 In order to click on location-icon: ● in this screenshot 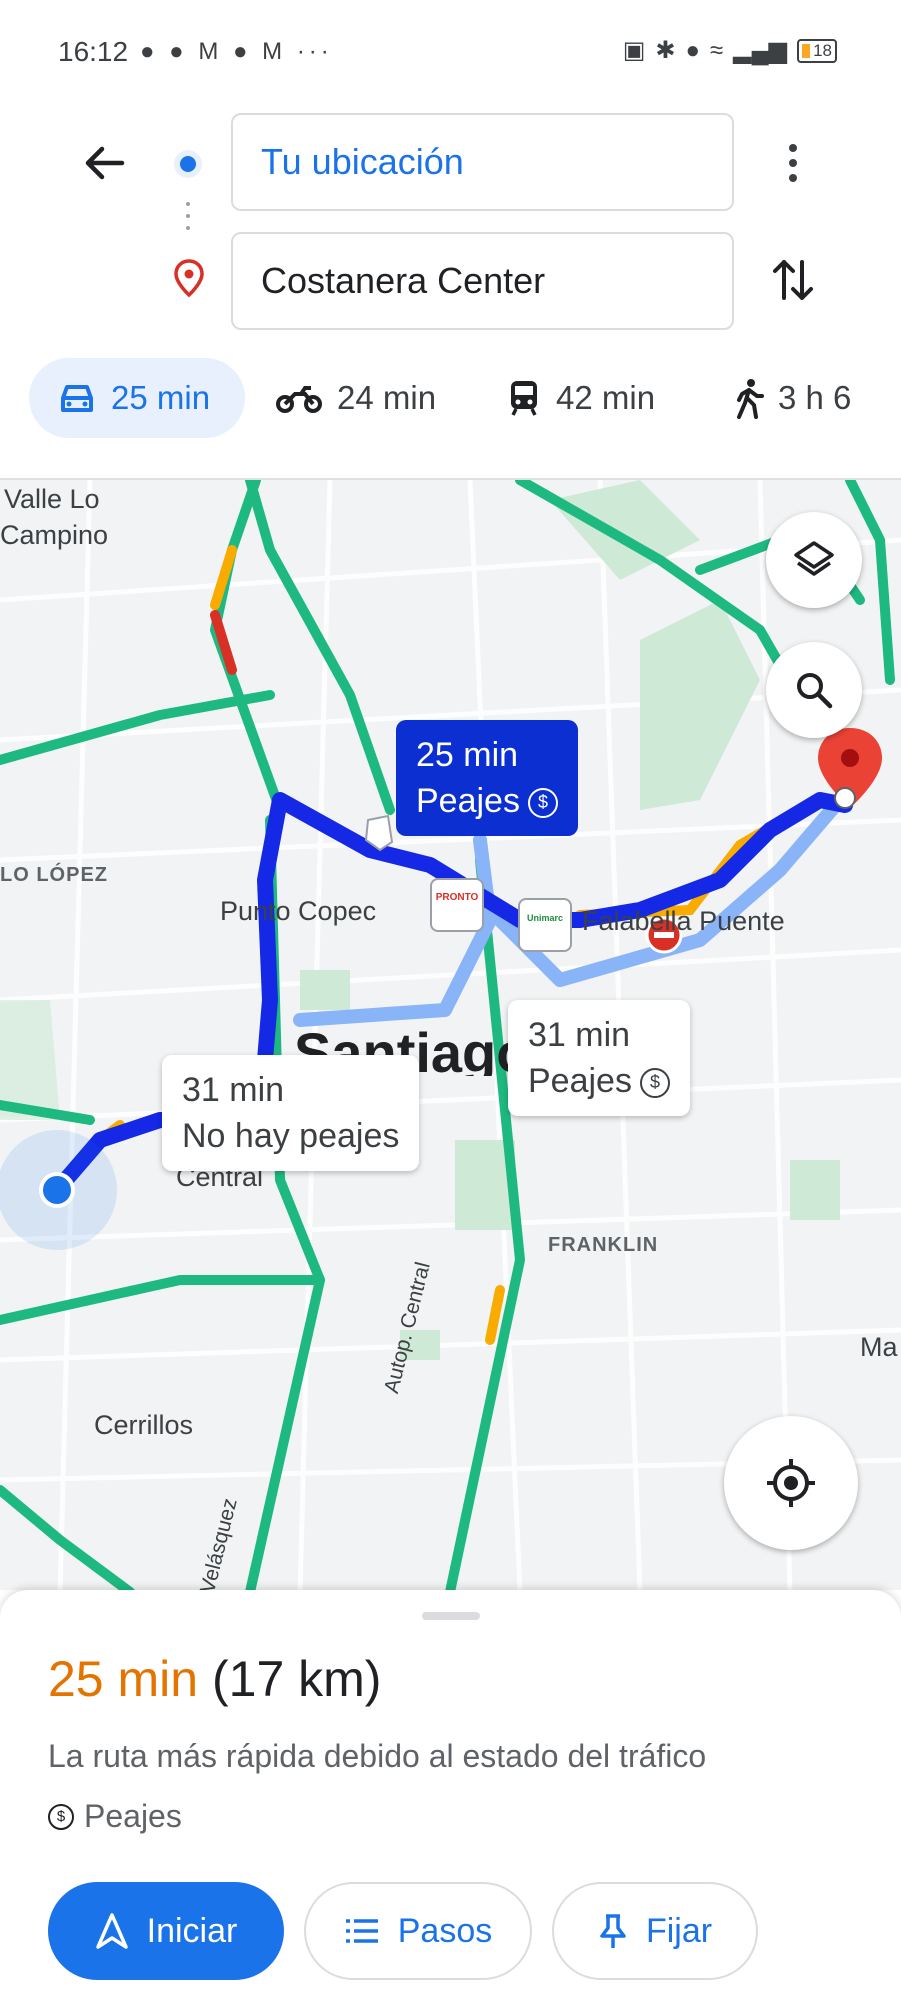, I will do `click(692, 50)`.